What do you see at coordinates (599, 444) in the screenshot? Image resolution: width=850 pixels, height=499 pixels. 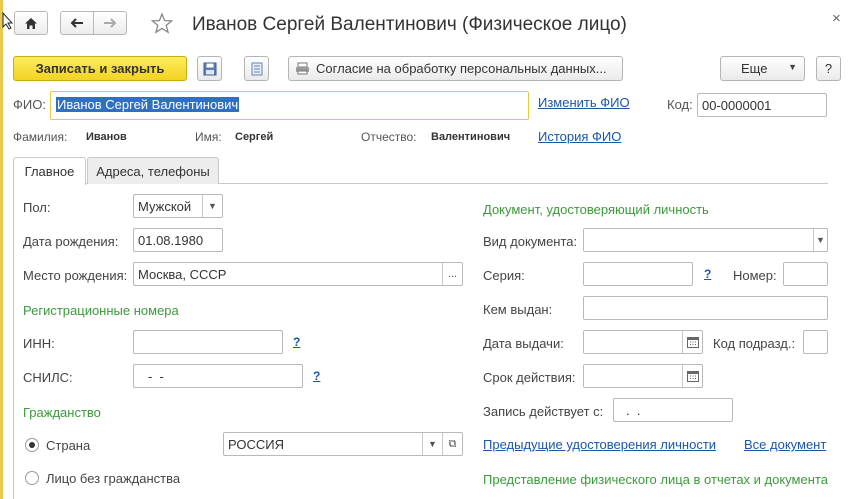 I see `previous-ids-link: Предыдущие удостоверения личности` at bounding box center [599, 444].